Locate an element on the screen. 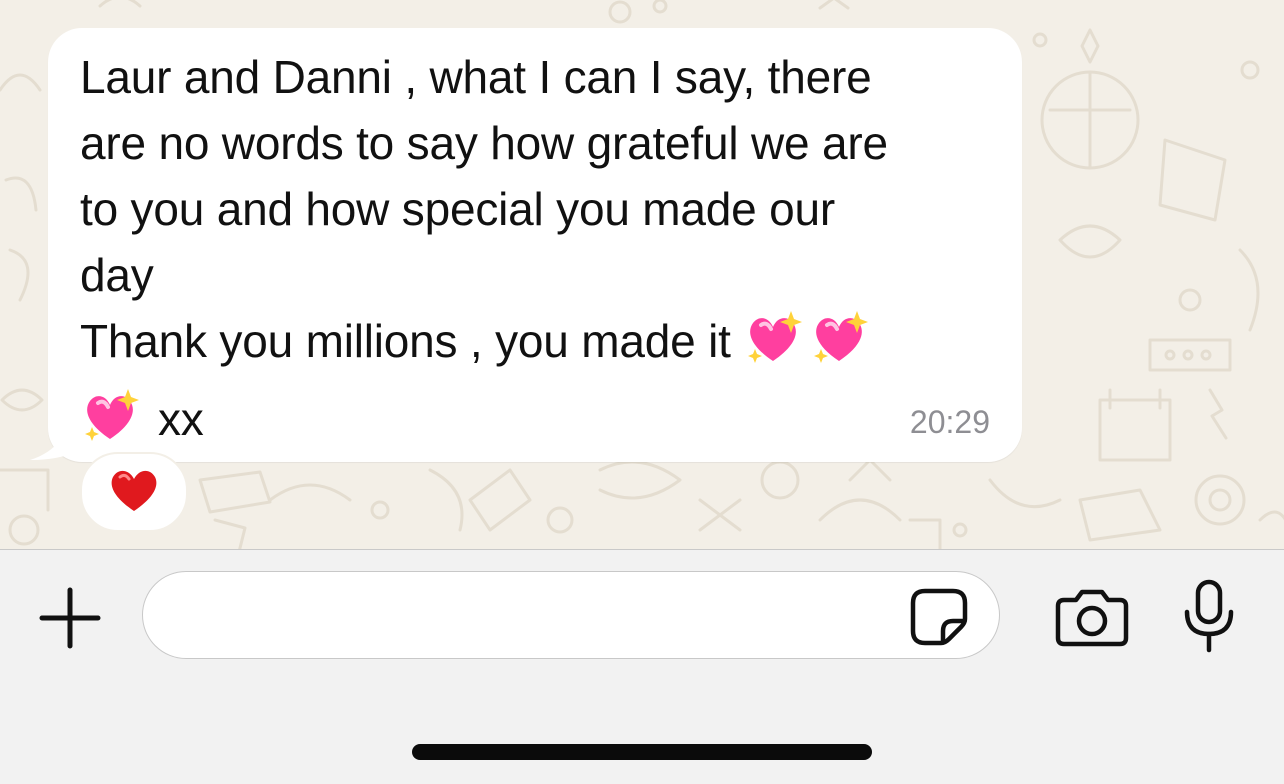 The height and width of the screenshot is (784, 1284). plus-icon is located at coordinates (70, 618).